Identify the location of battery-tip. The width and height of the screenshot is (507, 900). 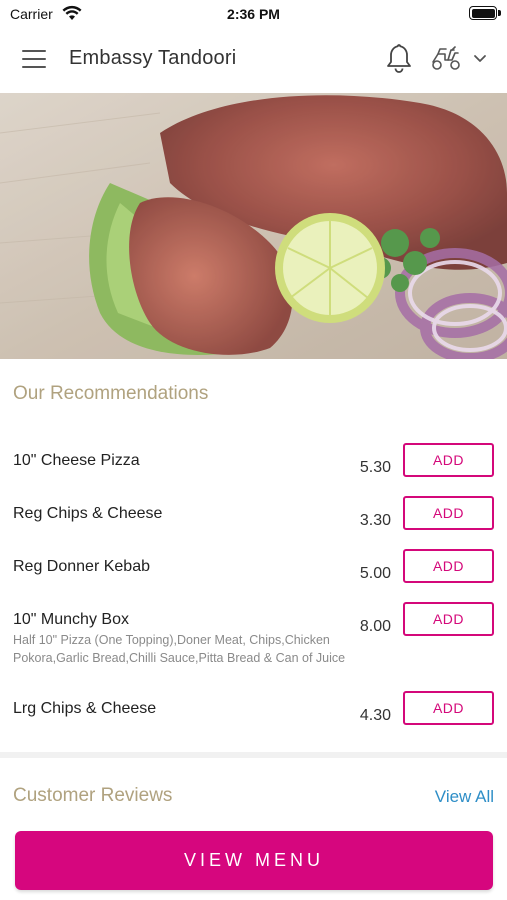
(499, 13).